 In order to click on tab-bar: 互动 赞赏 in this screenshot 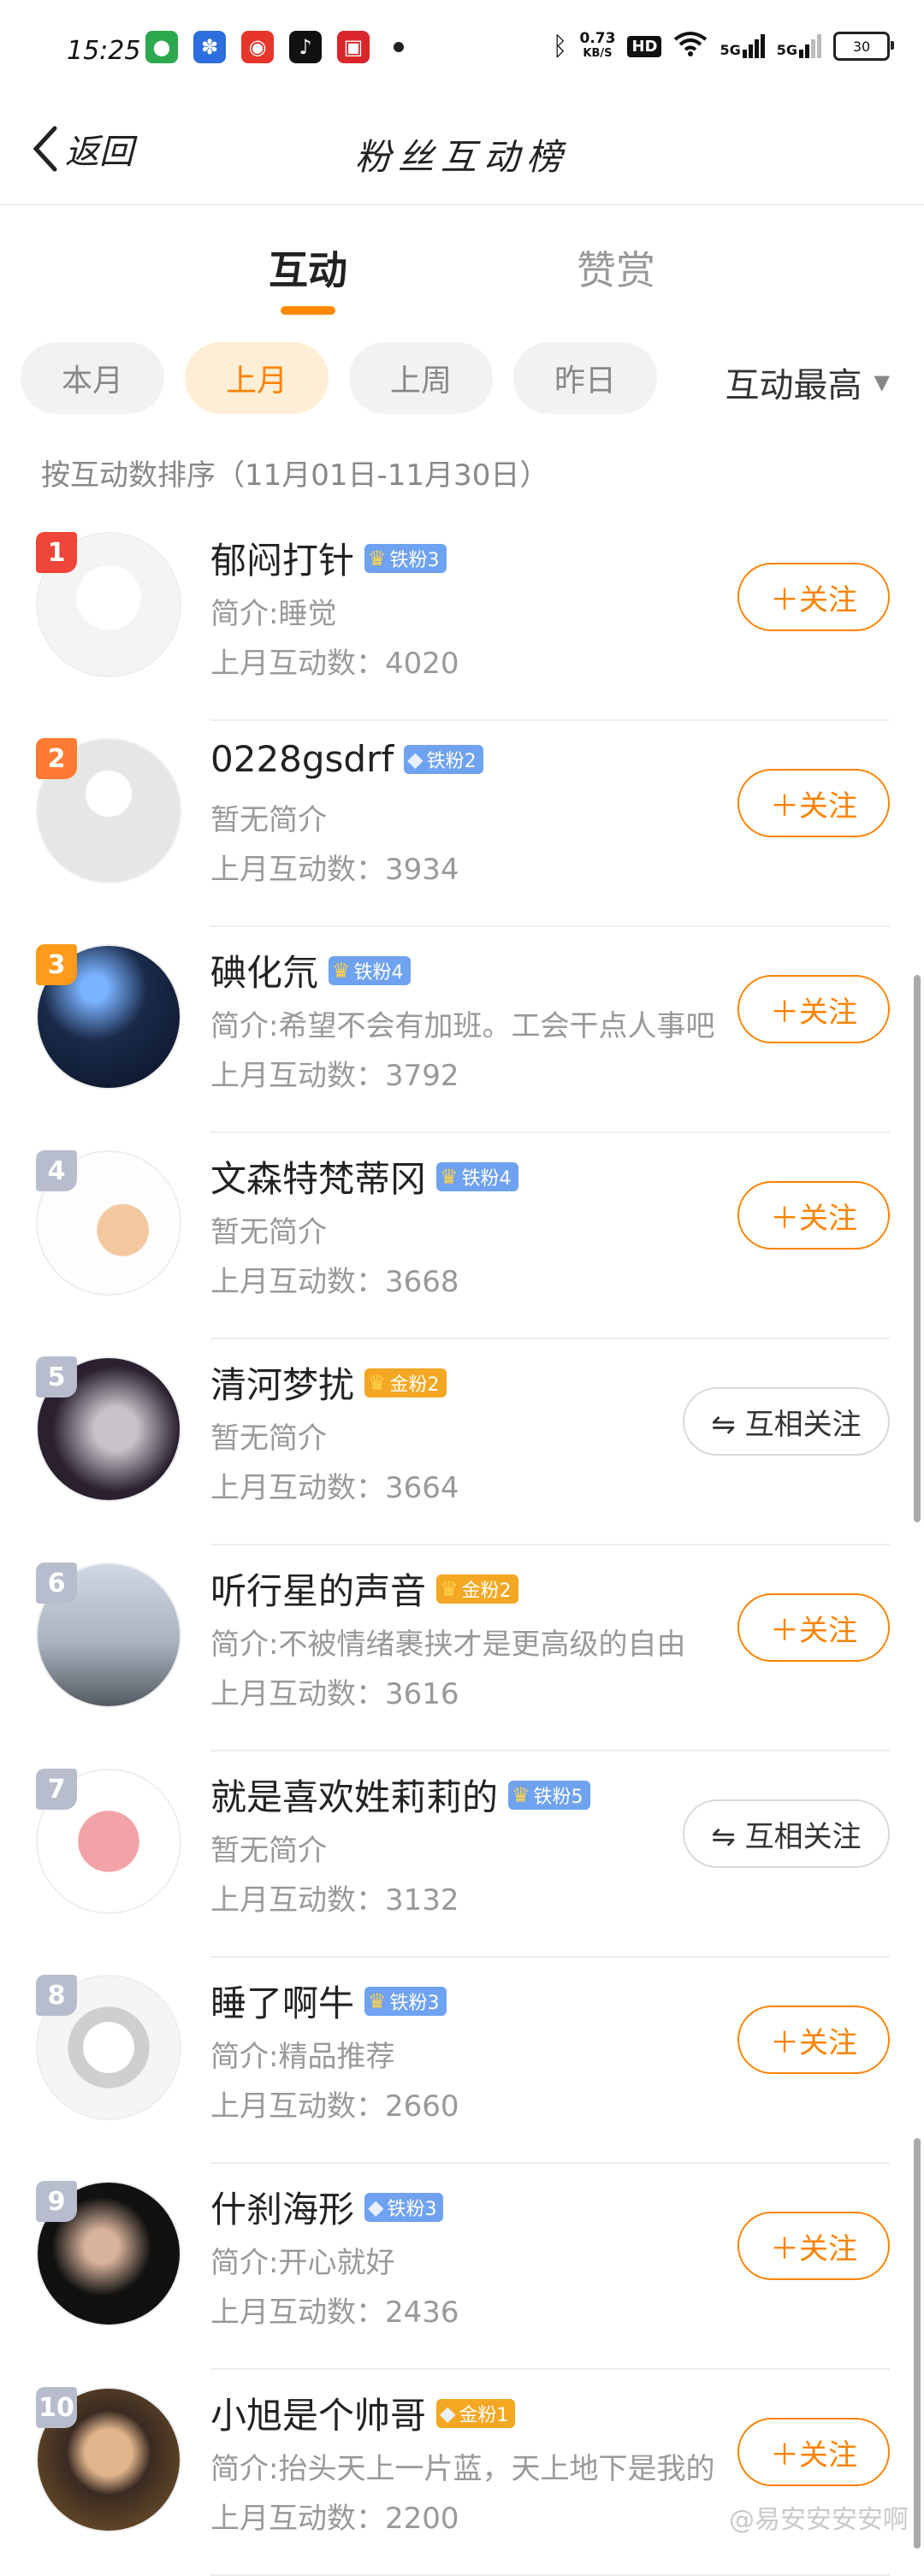, I will do `click(462, 260)`.